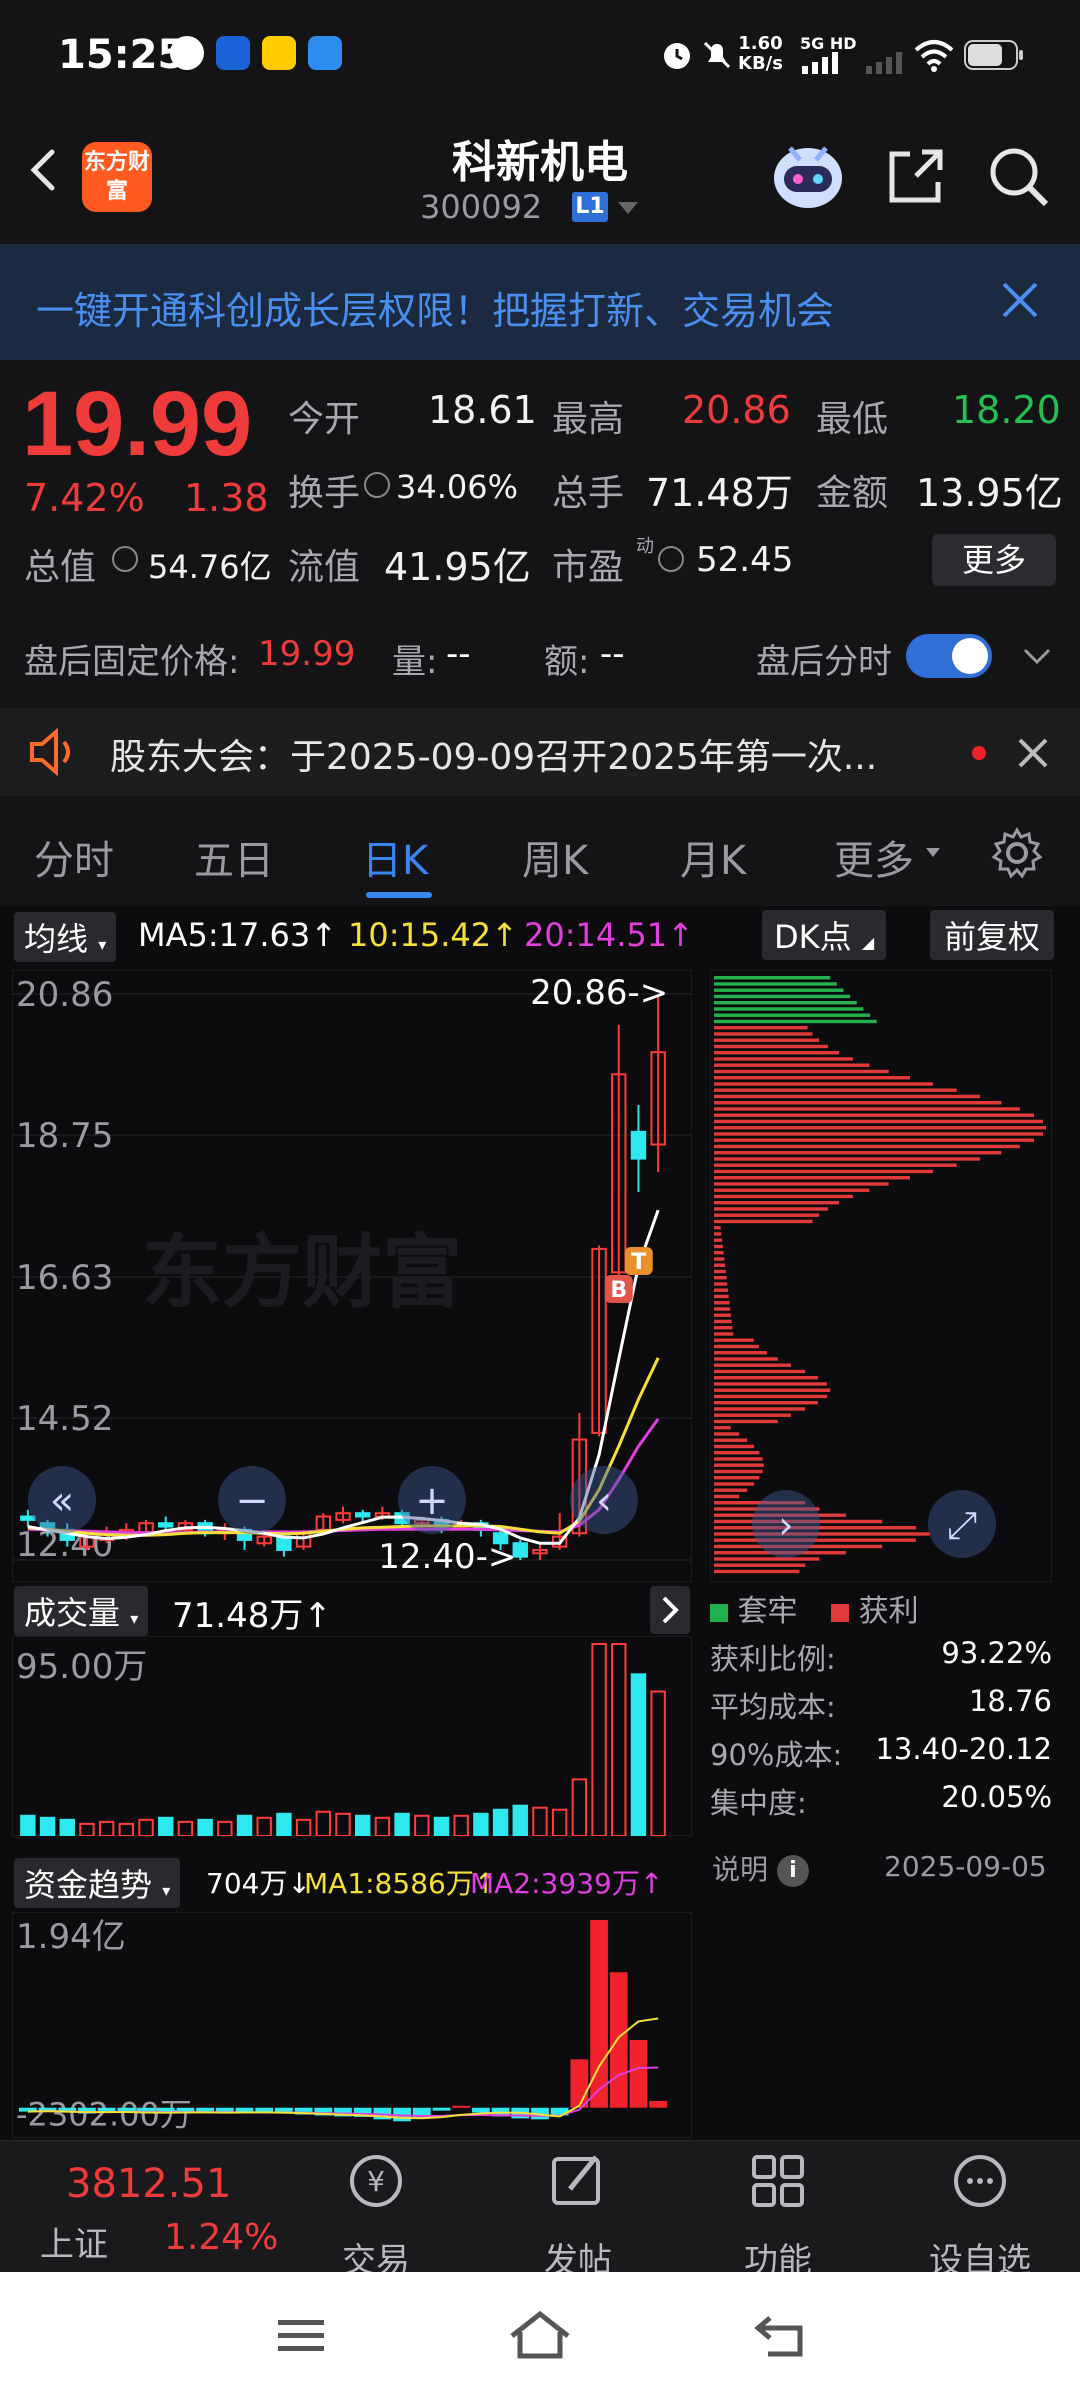 The height and width of the screenshot is (2400, 1080). I want to click on tab-more: 更多, so click(874, 857).